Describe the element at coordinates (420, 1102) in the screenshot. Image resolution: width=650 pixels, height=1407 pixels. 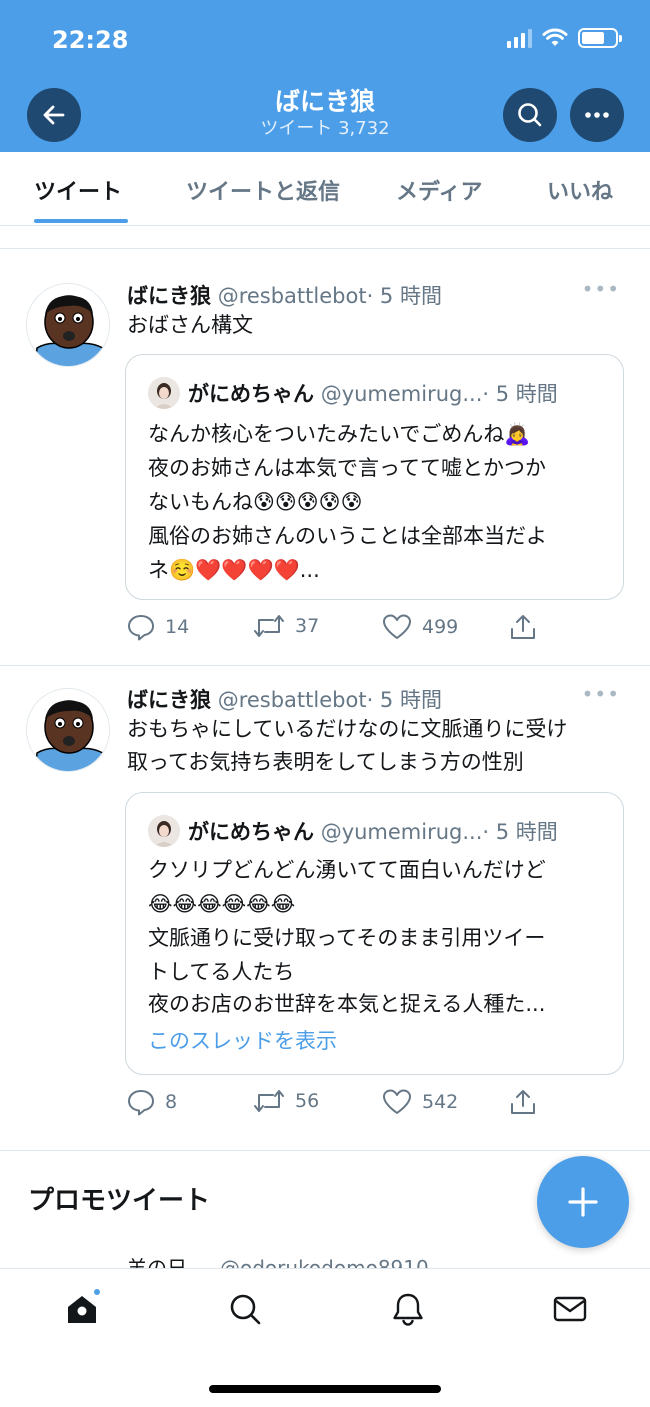
I see `like-button: 542` at that location.